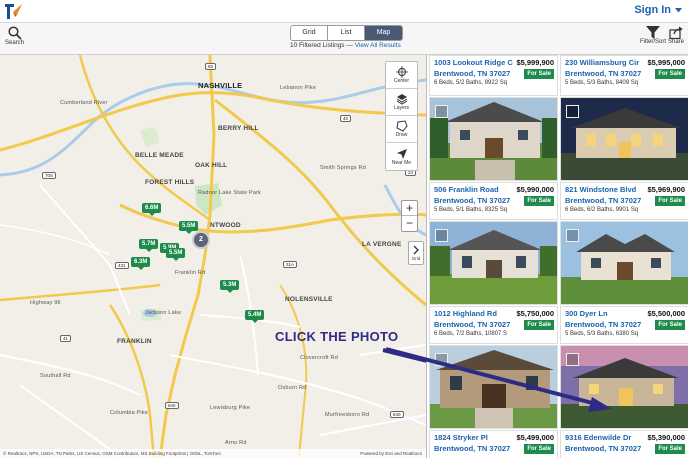 This screenshot has height=458, width=688. Describe the element at coordinates (49, 175) in the screenshot. I see `route-shield: 70S` at that location.